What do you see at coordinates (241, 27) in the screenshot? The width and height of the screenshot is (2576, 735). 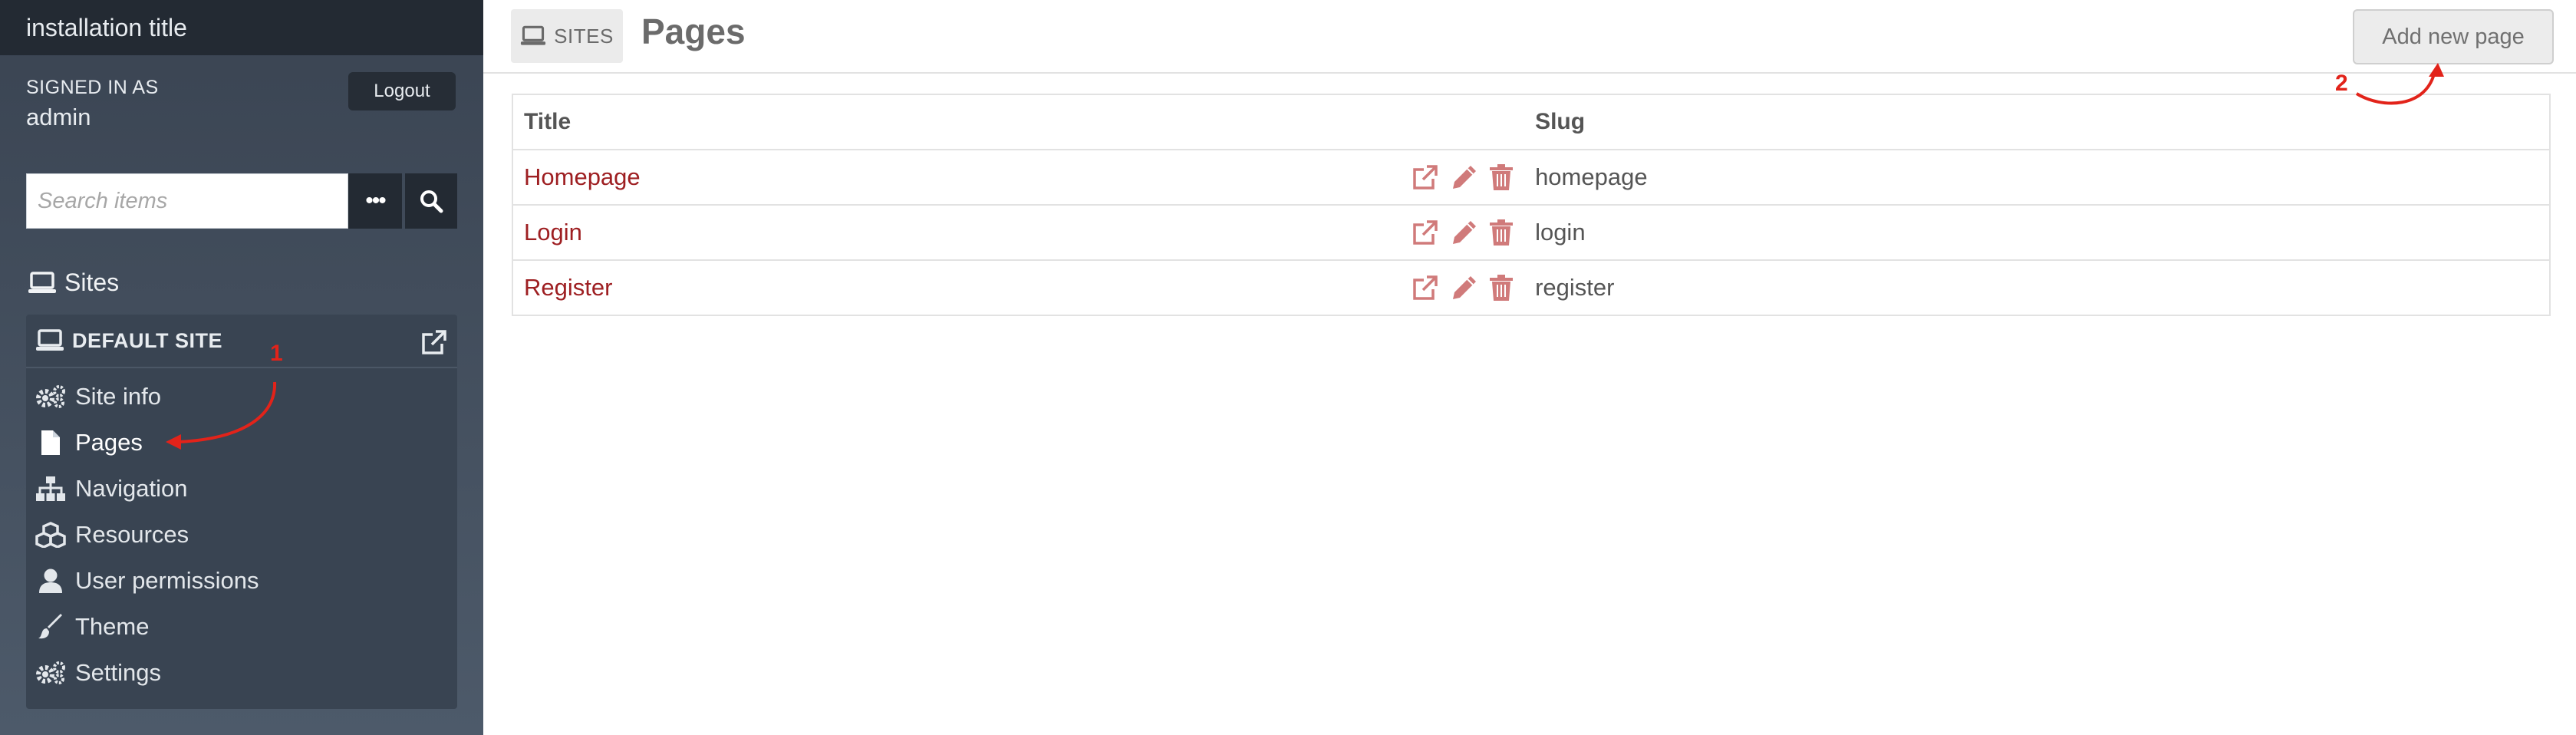 I see `installation-title: installation title` at bounding box center [241, 27].